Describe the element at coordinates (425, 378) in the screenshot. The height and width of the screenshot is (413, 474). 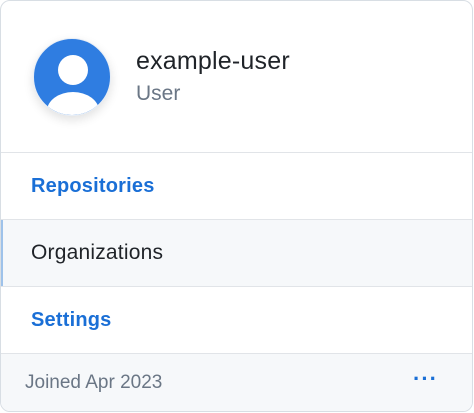
I see `more-horizontal-icon: ···` at that location.